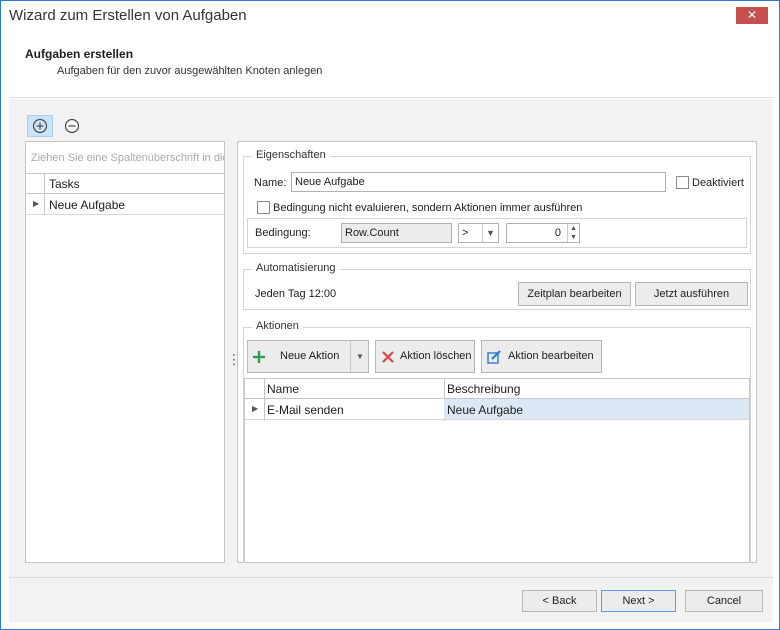  What do you see at coordinates (64, 184) in the screenshot?
I see `tasks-column-header: Tasks` at bounding box center [64, 184].